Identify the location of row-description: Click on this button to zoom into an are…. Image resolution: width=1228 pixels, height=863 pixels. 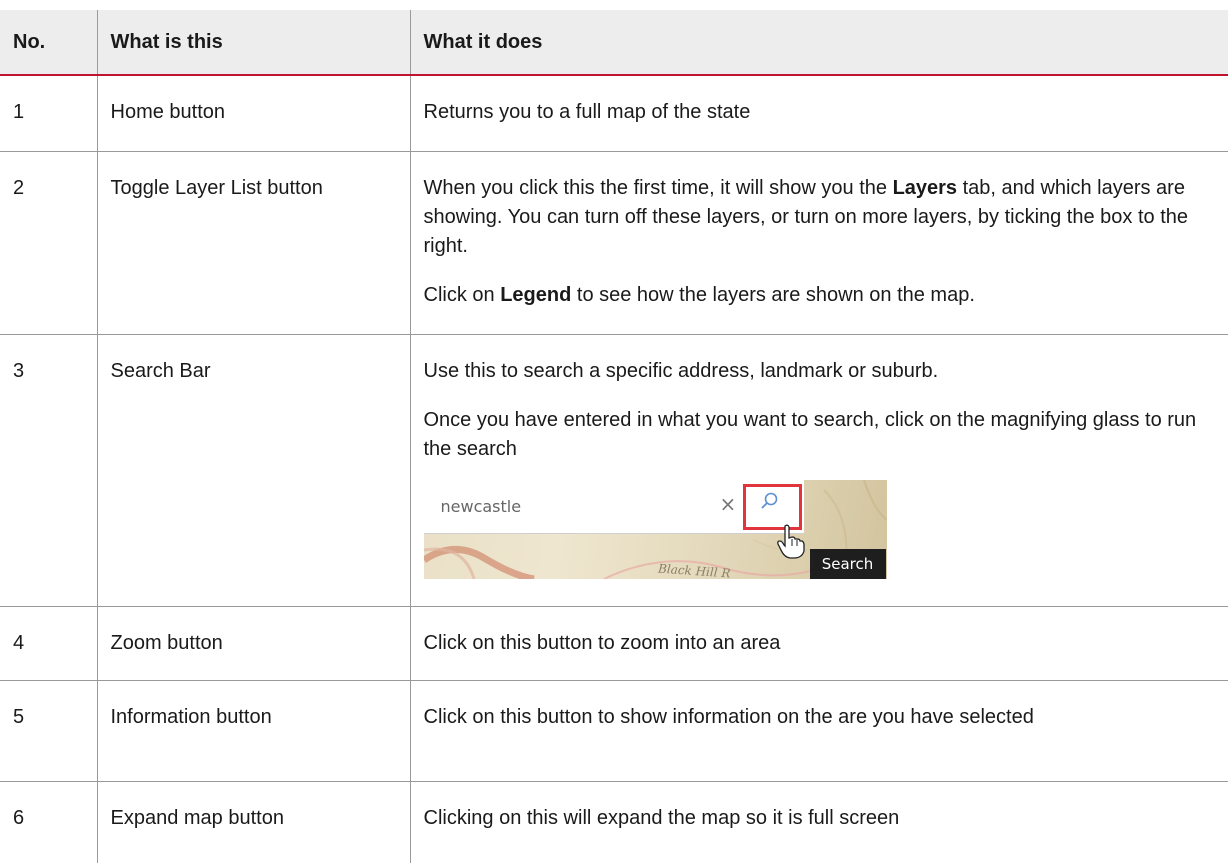
(818, 643).